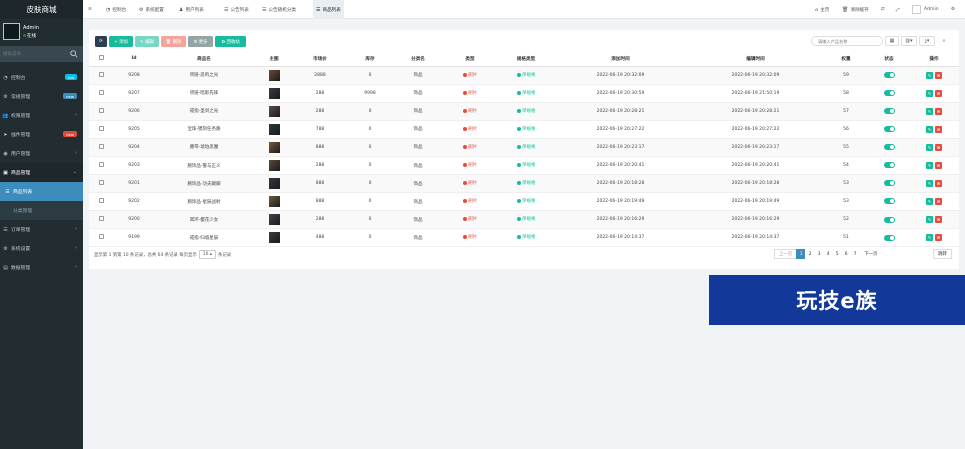 The image size is (965, 449). What do you see at coordinates (116, 9) in the screenshot?
I see `tab-0: ◔ 控制台` at bounding box center [116, 9].